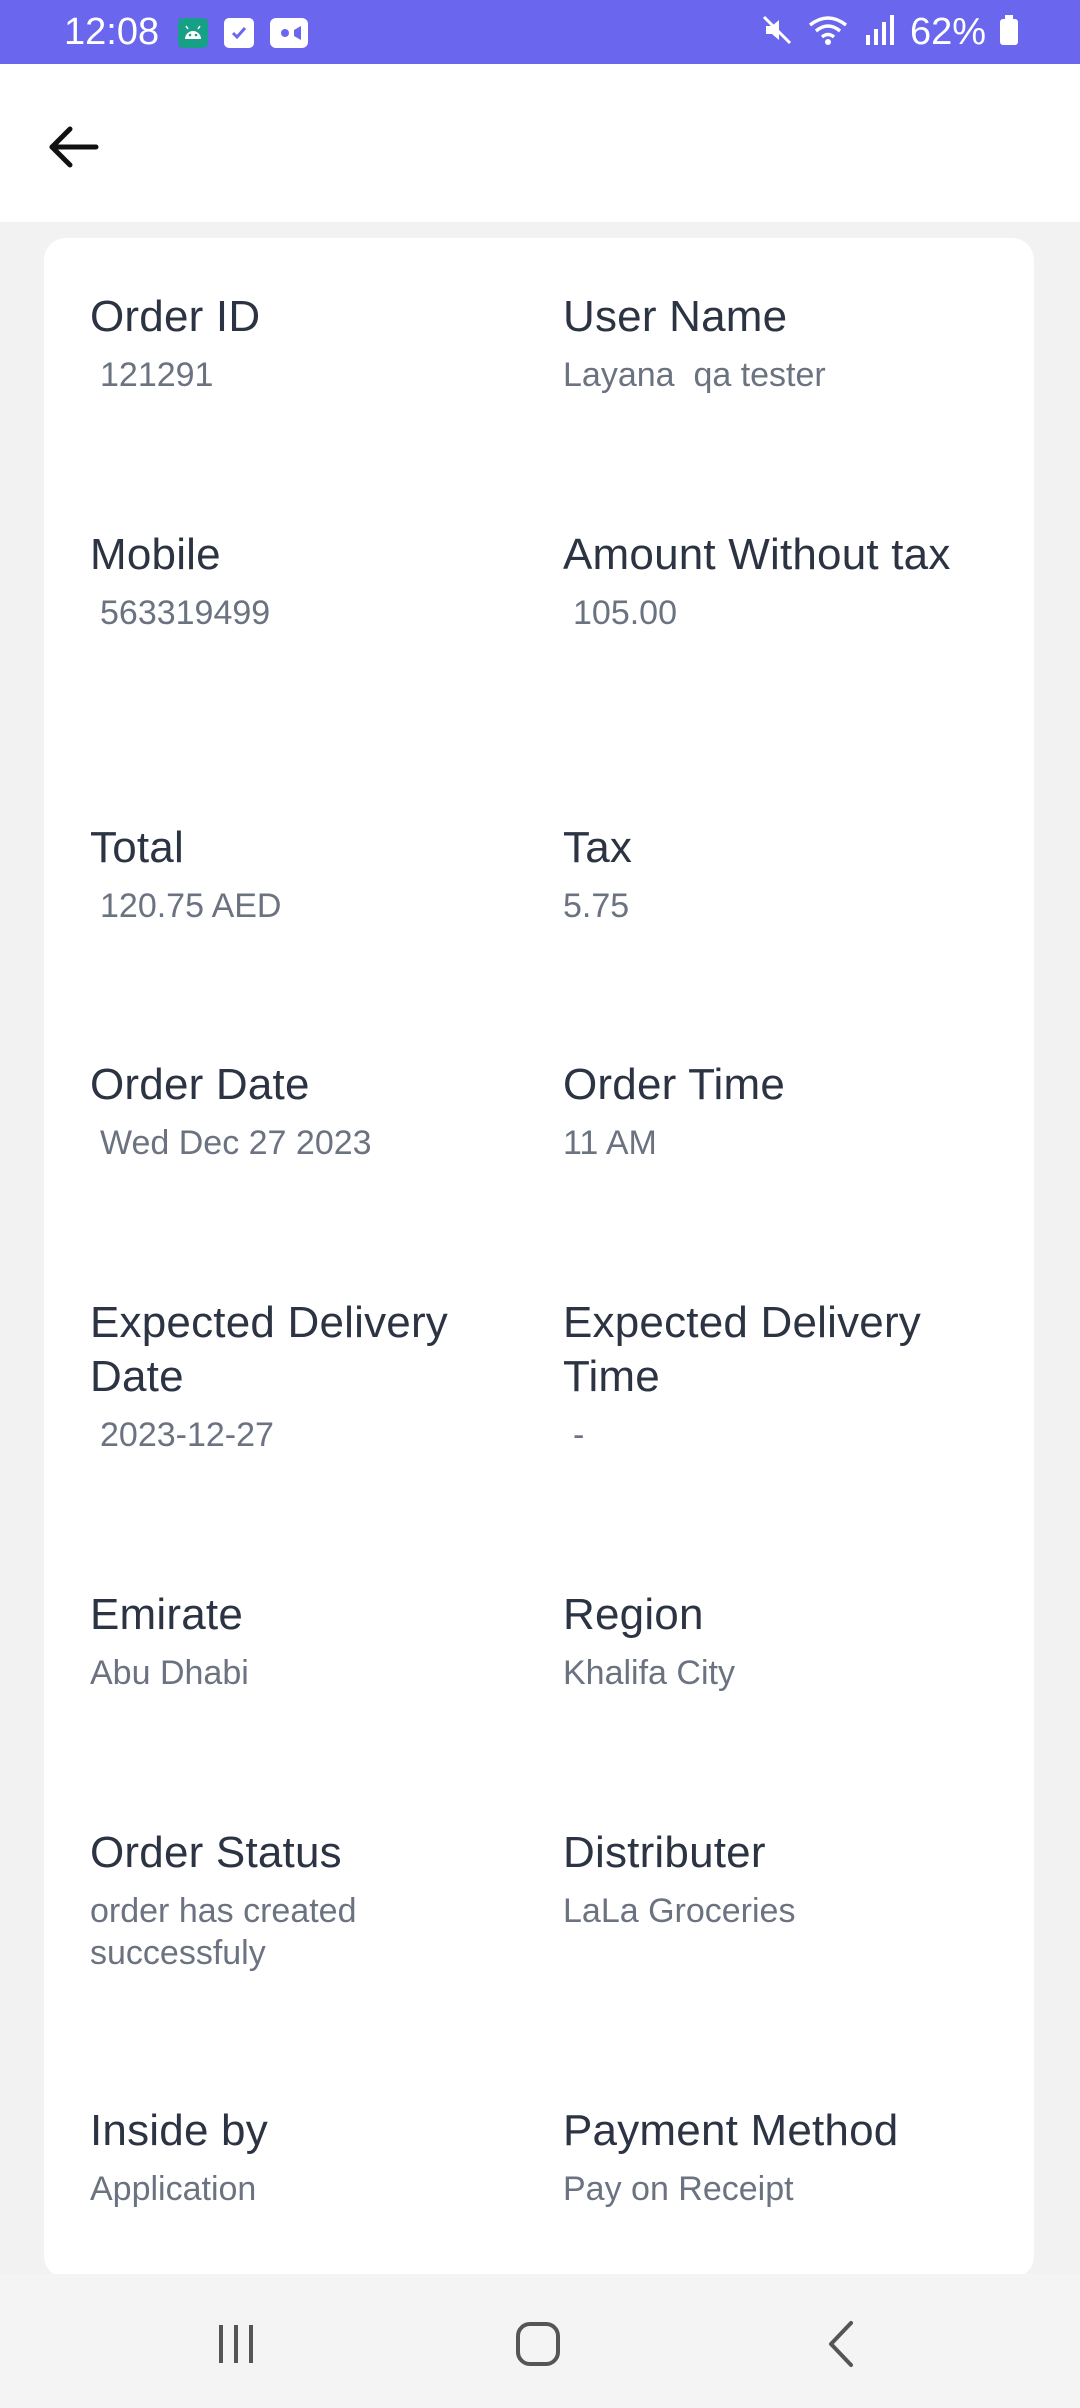 This screenshot has width=1080, height=2408. Describe the element at coordinates (540, 143) in the screenshot. I see `app-header` at that location.